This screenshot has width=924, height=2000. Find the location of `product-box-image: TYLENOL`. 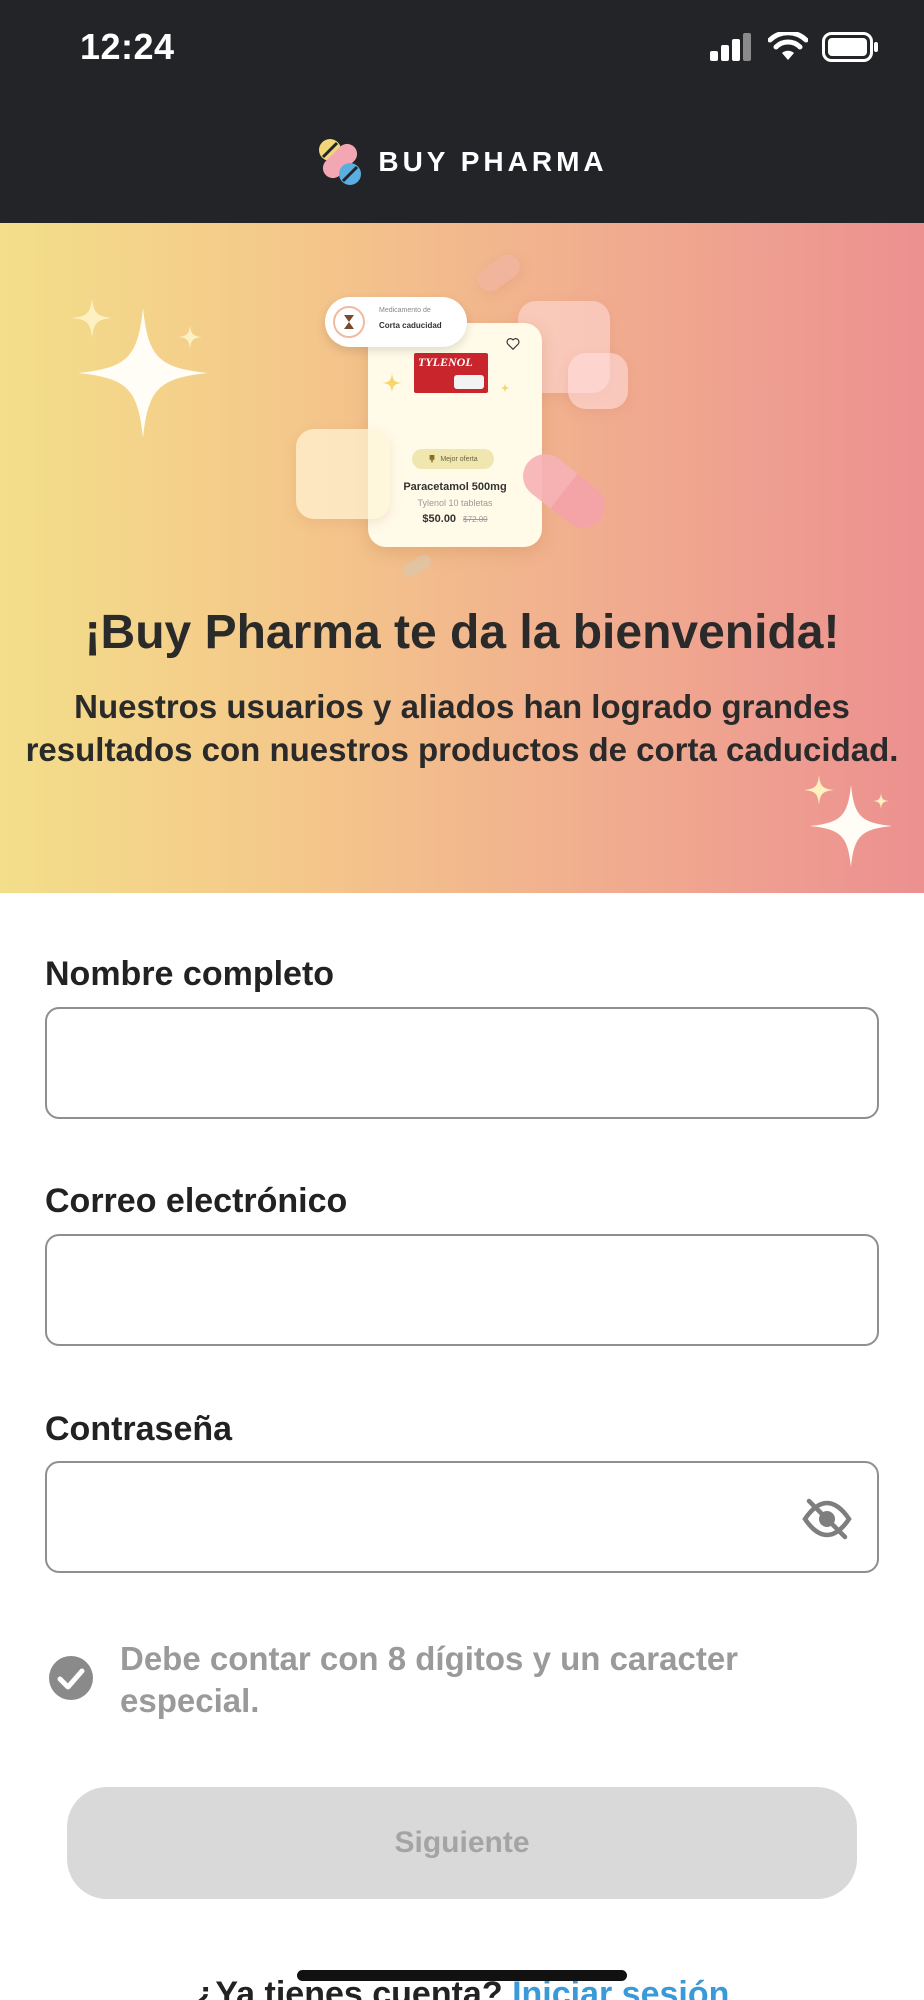

product-box-image: TYLENOL is located at coordinates (451, 373).